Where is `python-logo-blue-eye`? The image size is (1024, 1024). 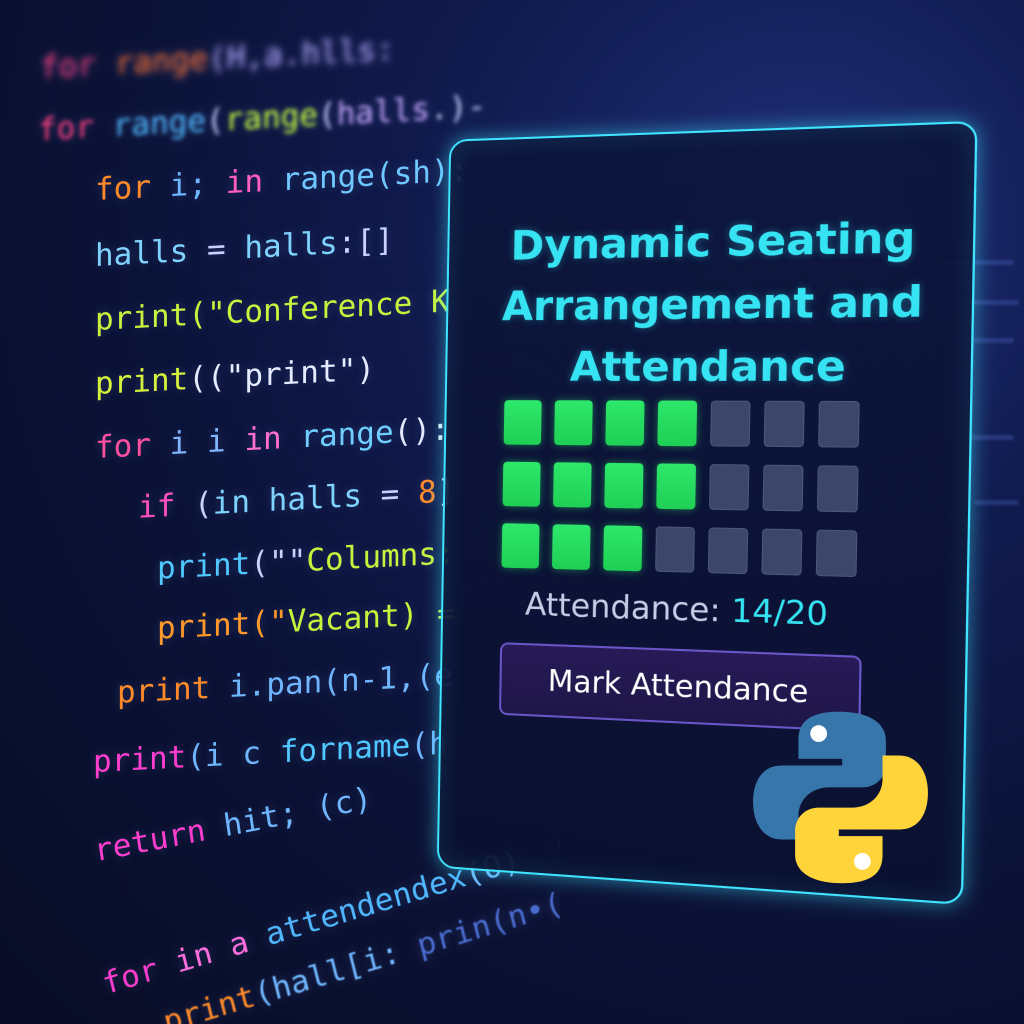 python-logo-blue-eye is located at coordinates (818, 733).